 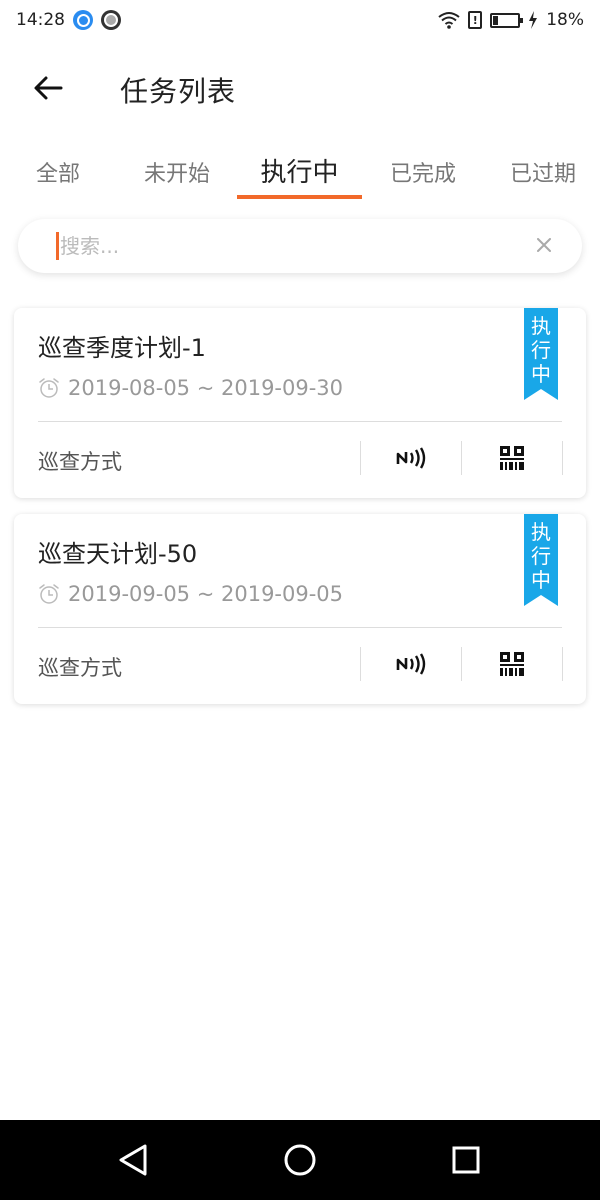 I want to click on system-nav-bar, so click(x=300, y=1160).